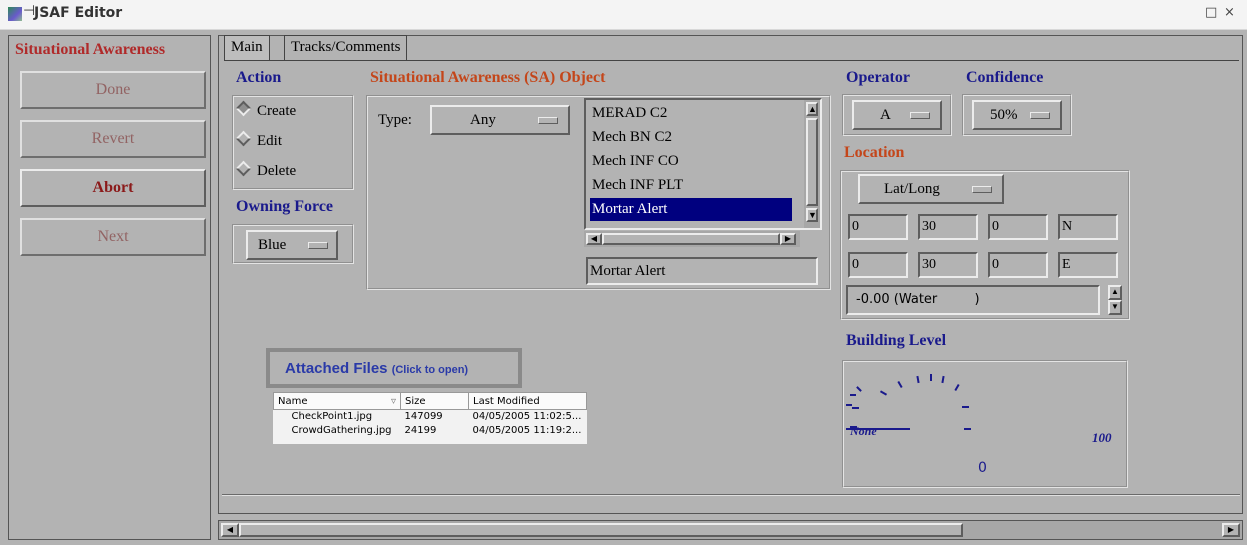  What do you see at coordinates (78, 13) in the screenshot?
I see `window-title: JSAF Editor` at bounding box center [78, 13].